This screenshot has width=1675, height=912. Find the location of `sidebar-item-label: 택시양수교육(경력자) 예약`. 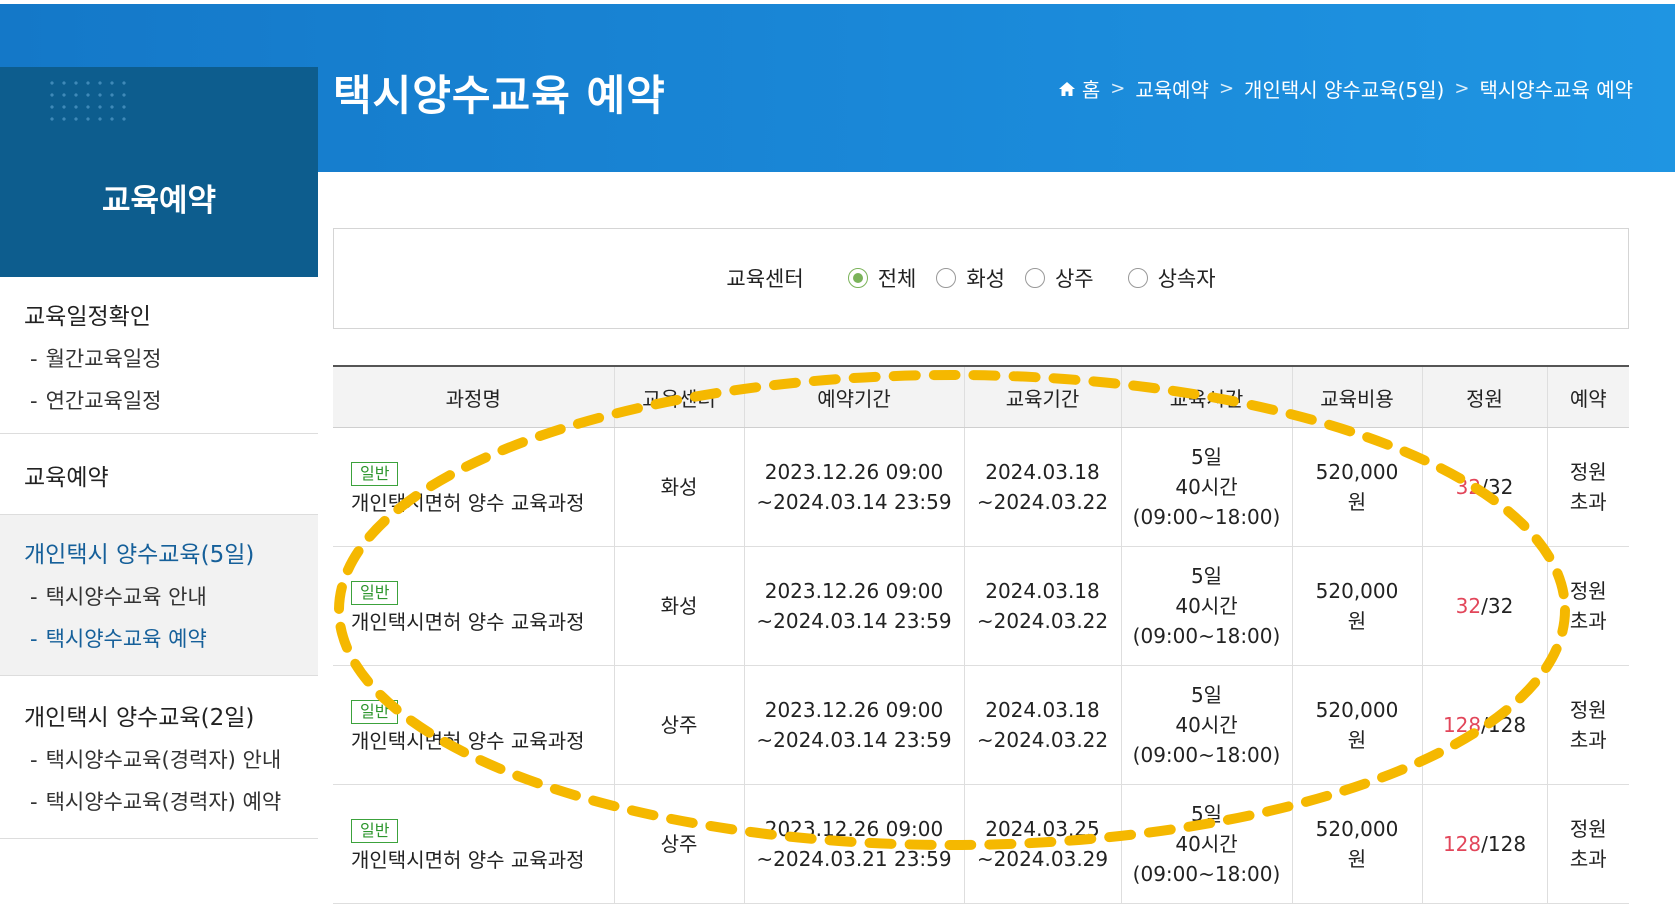

sidebar-item-label: 택시양수교육(경력자) 예약 is located at coordinates (163, 802).